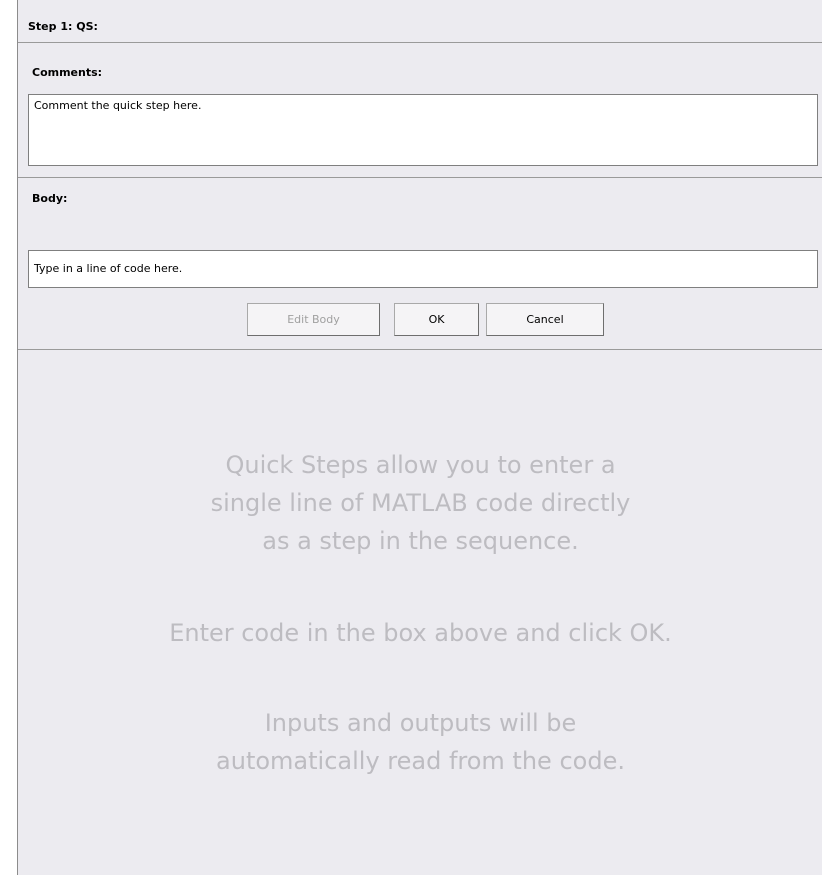  I want to click on step-header: Step 1: QS:, so click(420, 21).